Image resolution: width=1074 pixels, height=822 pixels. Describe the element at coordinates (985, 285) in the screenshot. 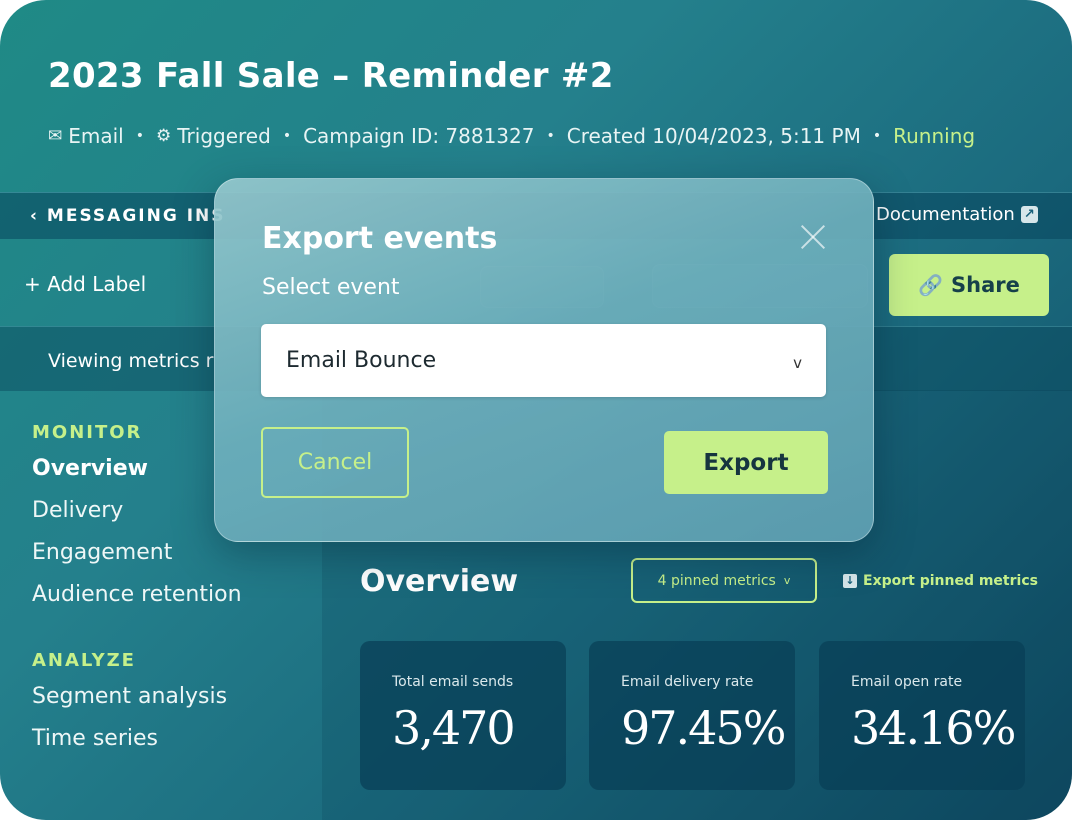

I see `share-label: Share` at that location.